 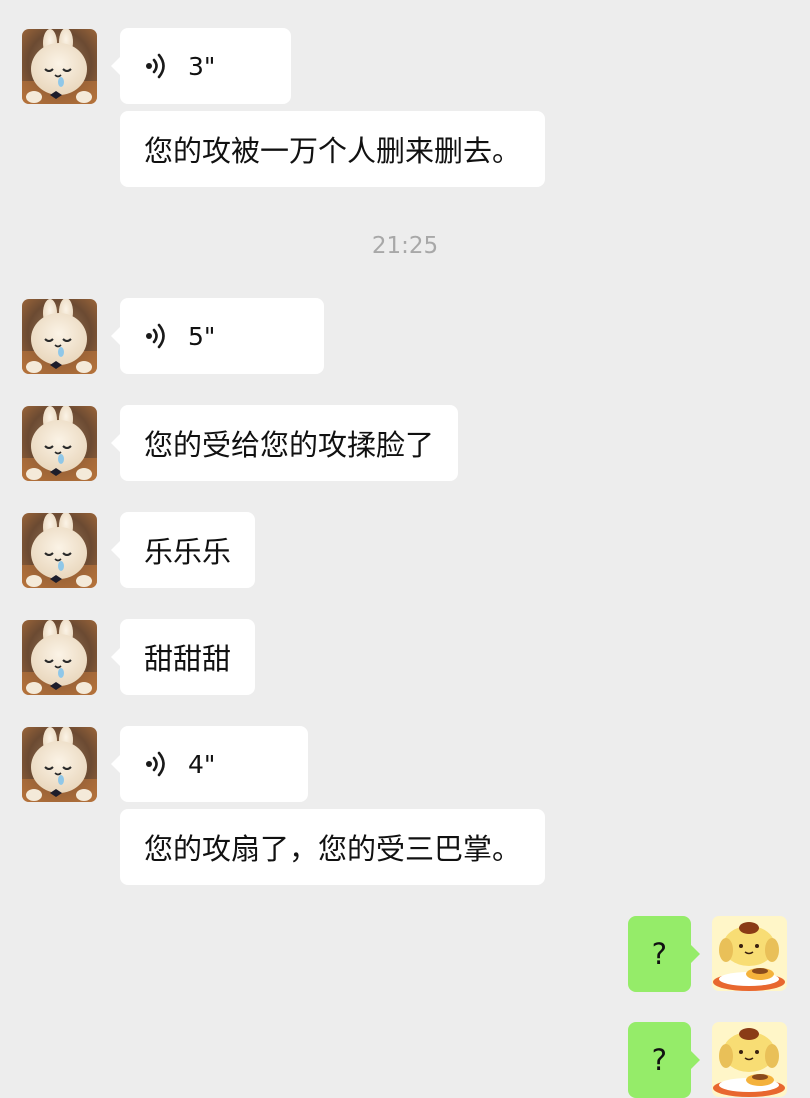 I want to click on voice-duration: 5", so click(x=202, y=336).